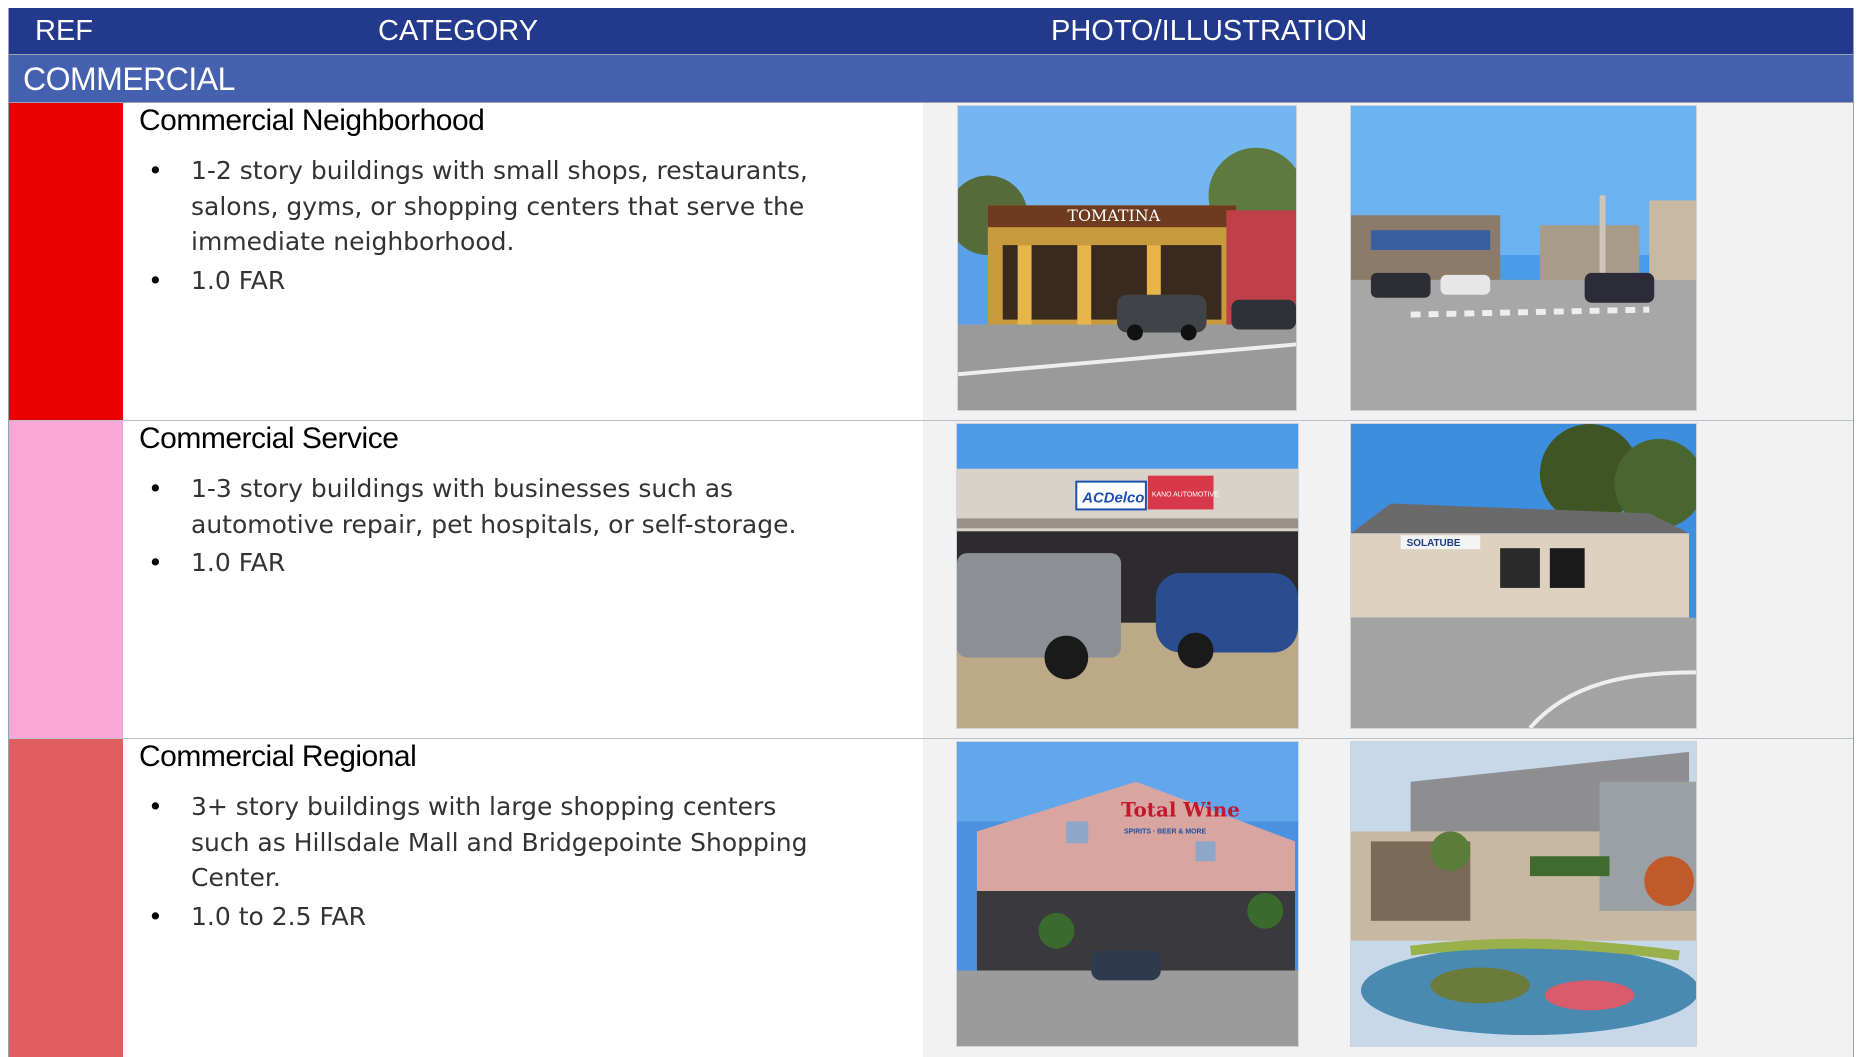  I want to click on category-title: Commercial Neighborhood, so click(312, 120).